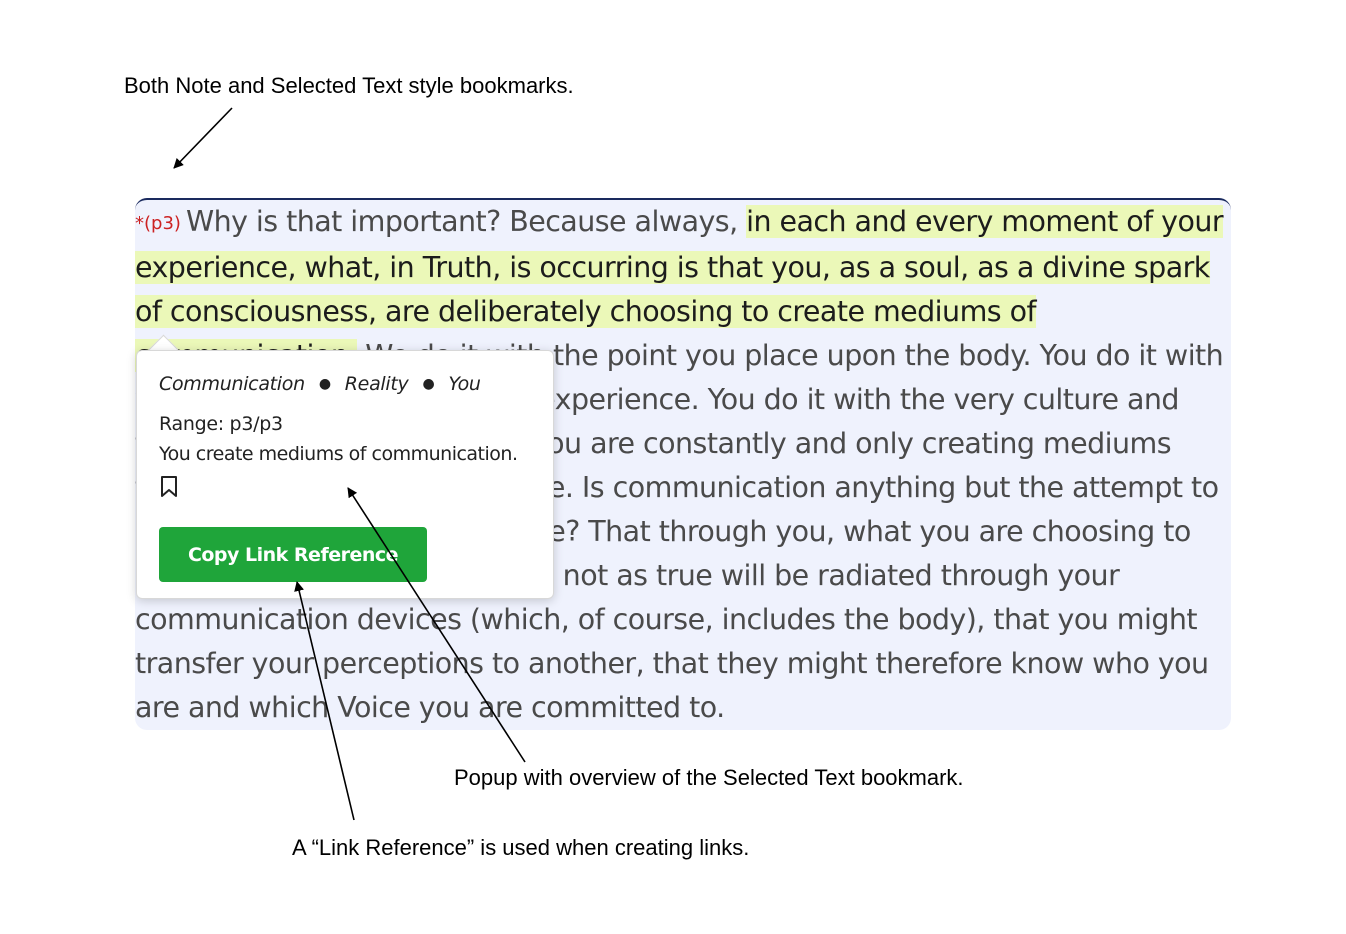  Describe the element at coordinates (464, 384) in the screenshot. I see `tag-item: You` at that location.